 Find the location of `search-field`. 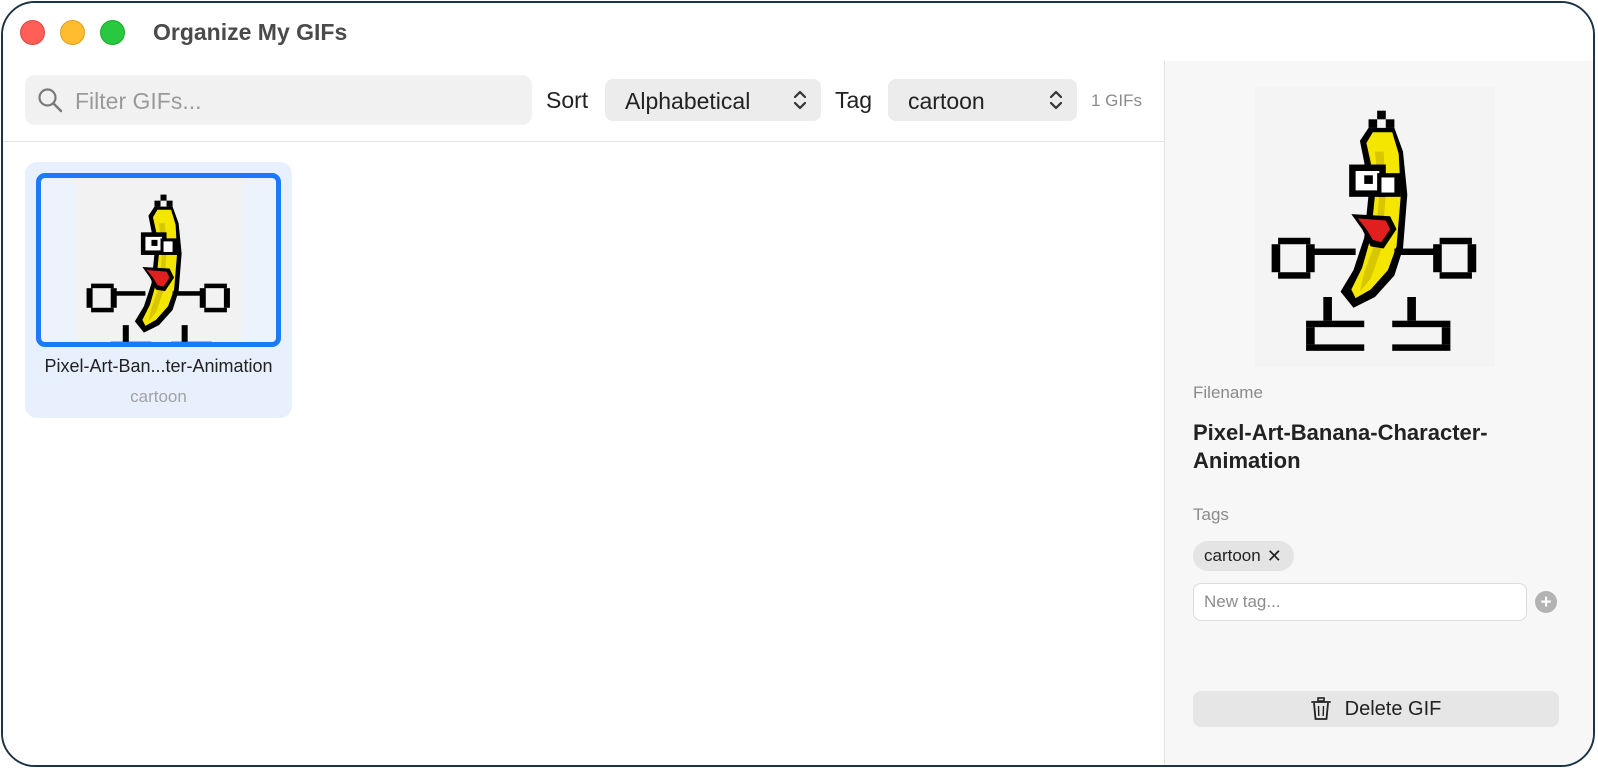

search-field is located at coordinates (278, 100).